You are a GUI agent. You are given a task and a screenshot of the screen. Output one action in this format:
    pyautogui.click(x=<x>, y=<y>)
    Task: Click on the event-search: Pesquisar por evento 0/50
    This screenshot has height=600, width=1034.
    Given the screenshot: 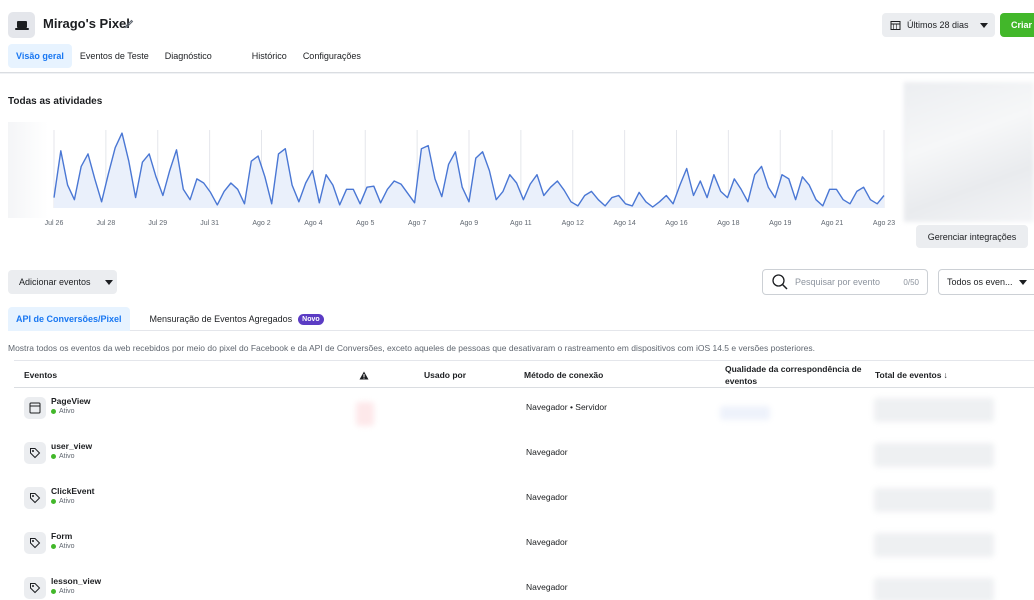 What is the action you would take?
    pyautogui.click(x=845, y=282)
    